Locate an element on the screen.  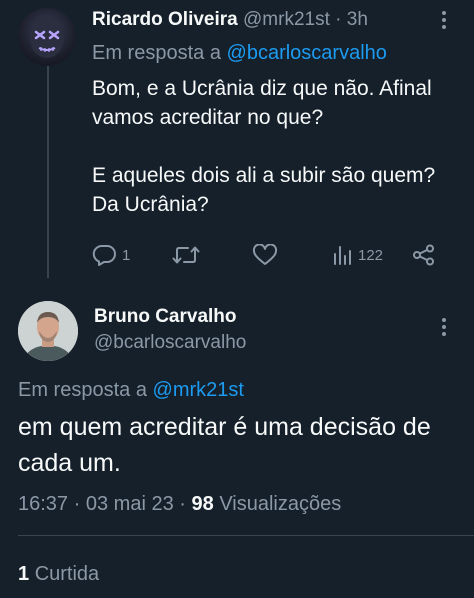
author-name: Bruno Carvalho is located at coordinates (165, 317).